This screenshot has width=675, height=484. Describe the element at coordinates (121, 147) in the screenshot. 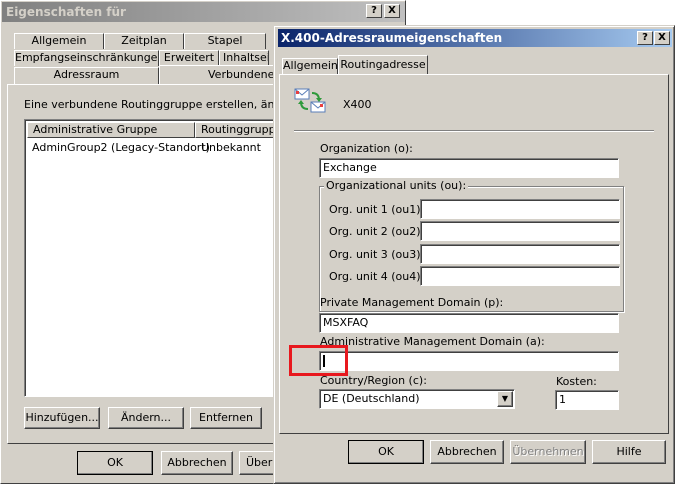

I see `list-cell-group: AdminGroup2 (Legacy-Standort)` at that location.